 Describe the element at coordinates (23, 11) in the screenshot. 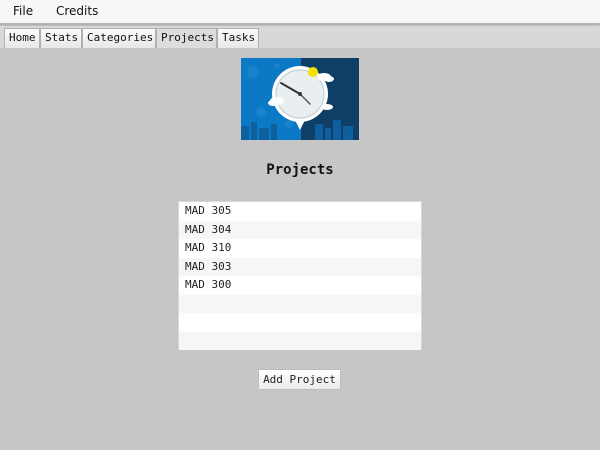

I see `file-menu: File` at that location.